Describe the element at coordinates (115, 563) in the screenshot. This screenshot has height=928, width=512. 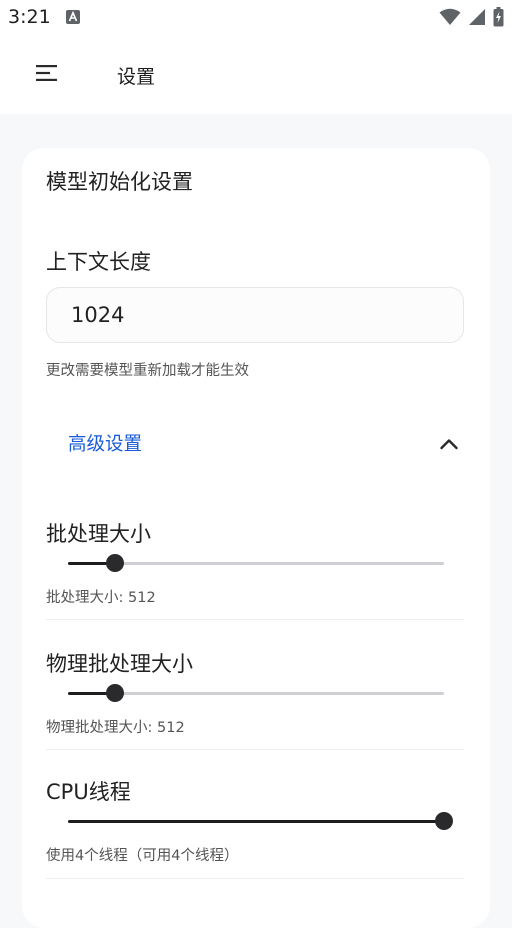
I see `batch-size-slider-thumb` at that location.